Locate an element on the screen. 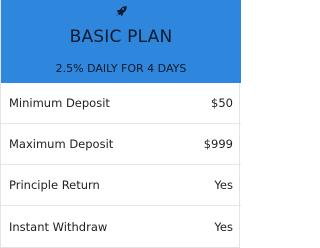  feature-label: Minimum Deposit is located at coordinates (59, 103).